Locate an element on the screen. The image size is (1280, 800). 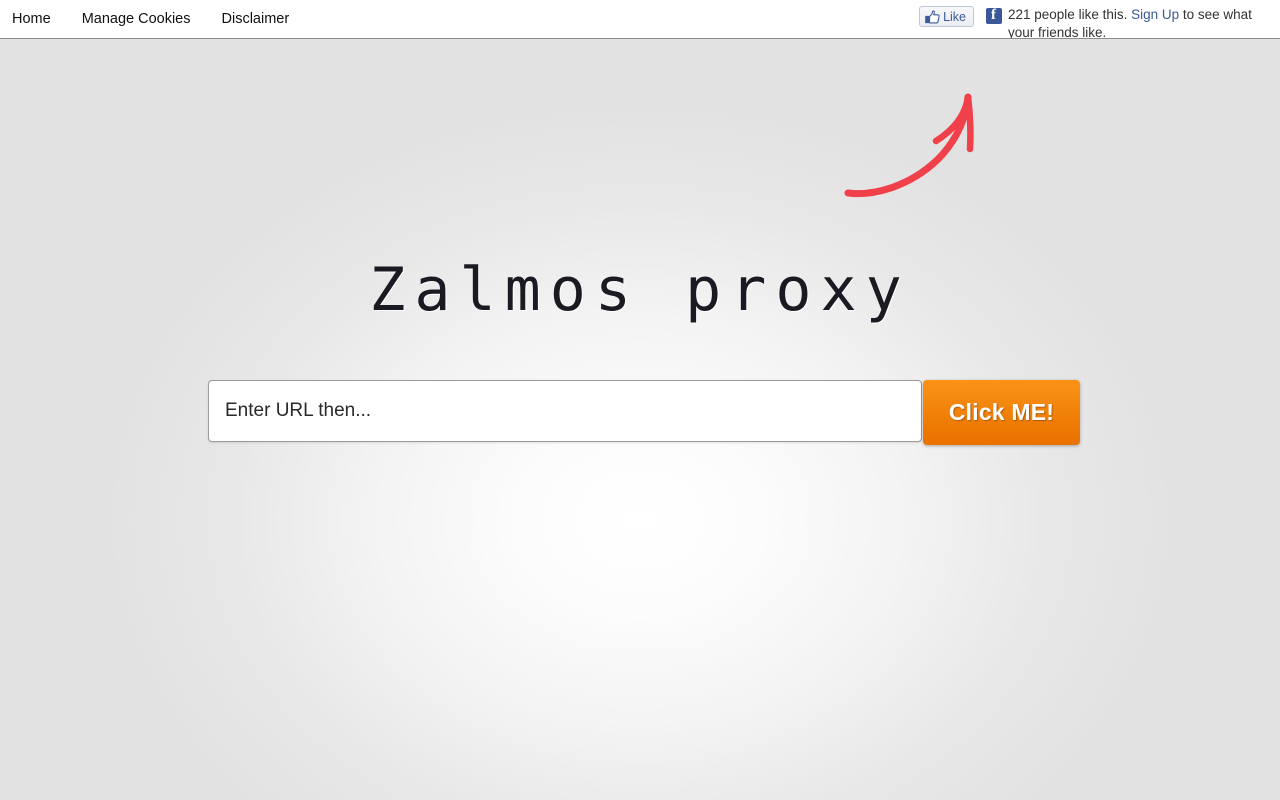
curved-arrow-icon is located at coordinates (915, 125).